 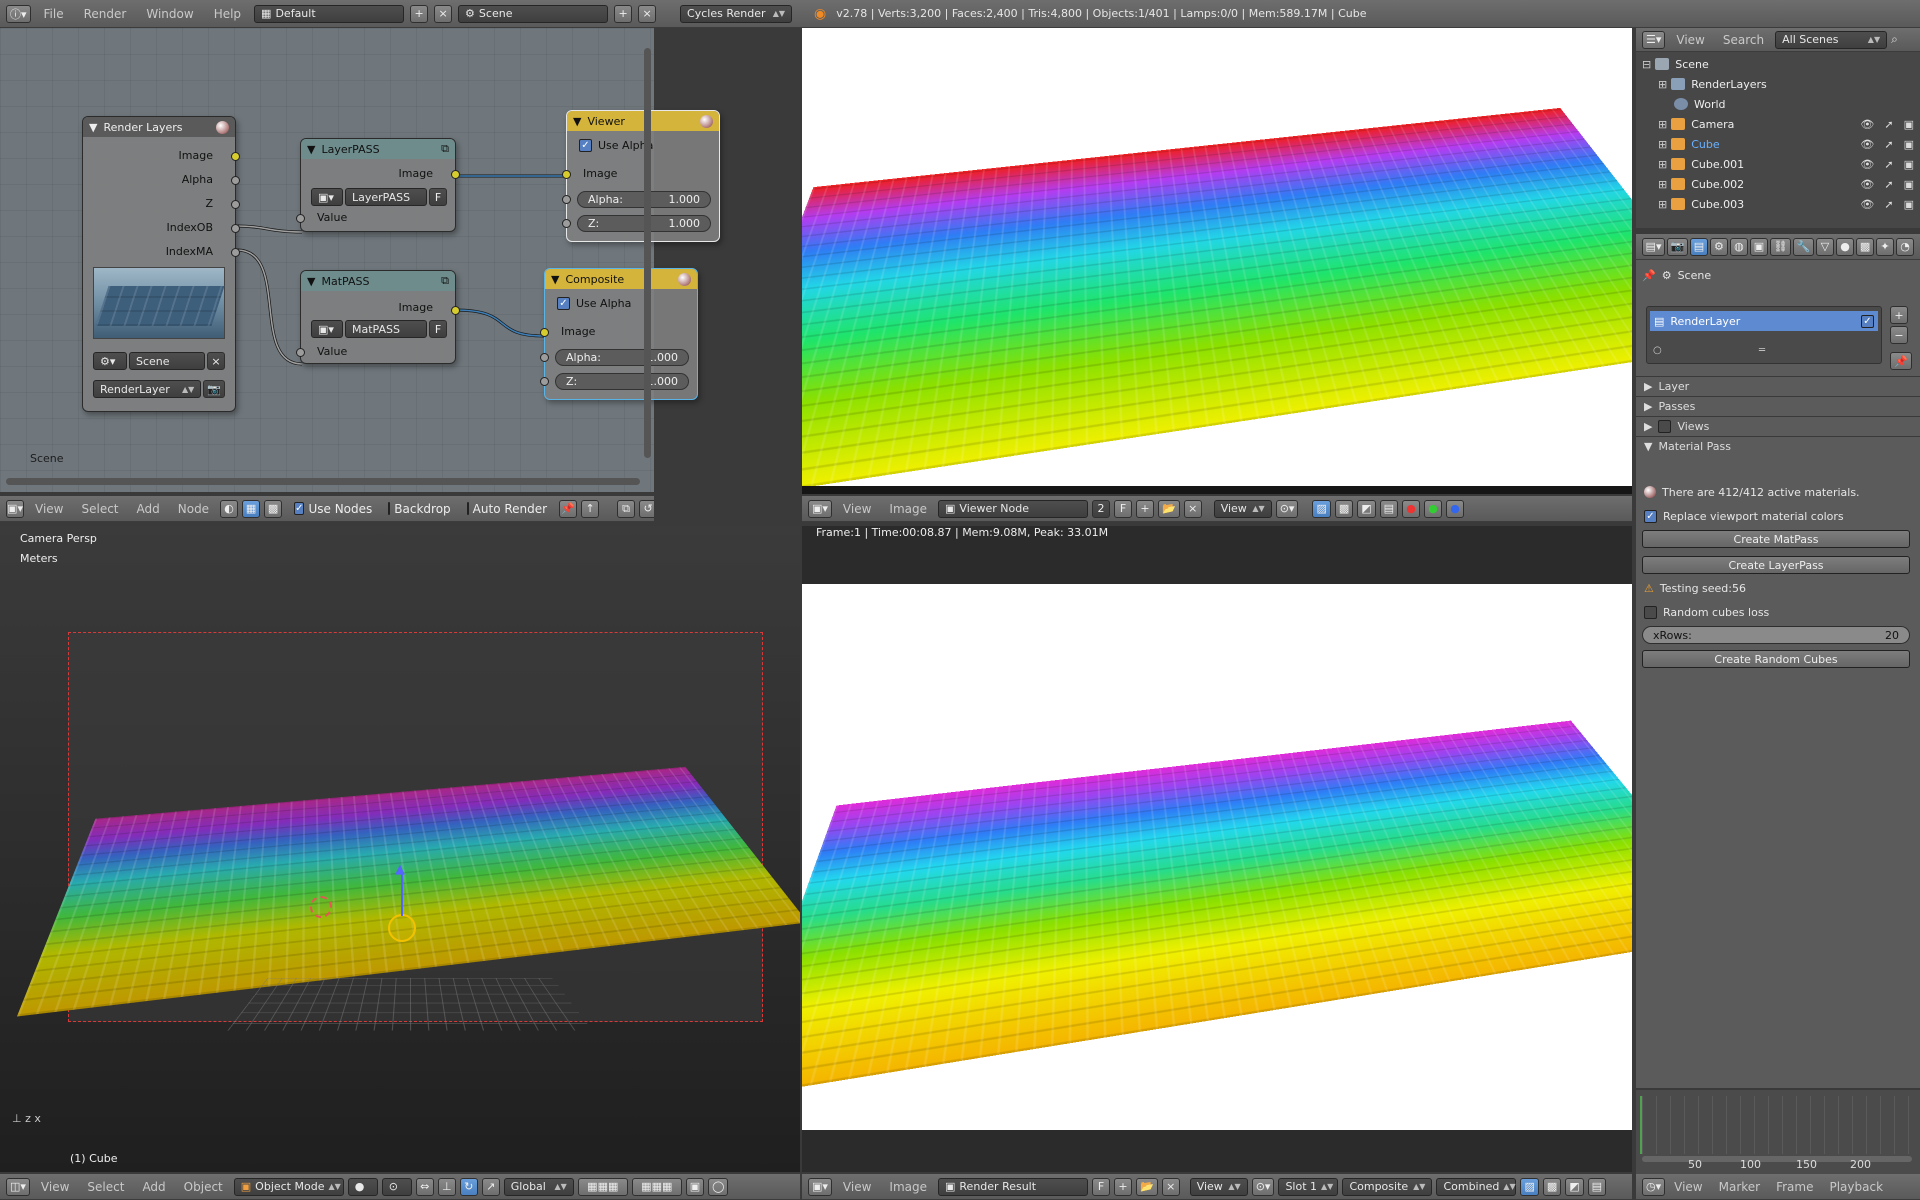 I want to click on group-name-field: LayerPASS, so click(x=386, y=197).